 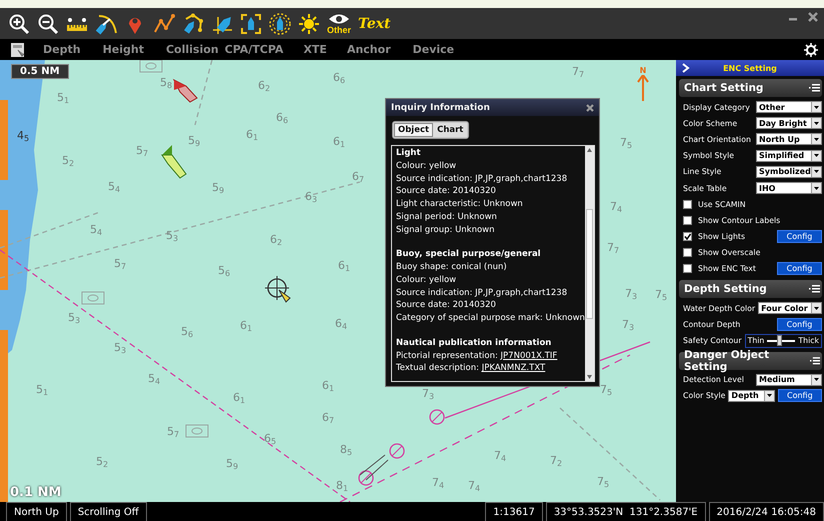 What do you see at coordinates (374, 24) in the screenshot?
I see `text-tool-button: Text` at bounding box center [374, 24].